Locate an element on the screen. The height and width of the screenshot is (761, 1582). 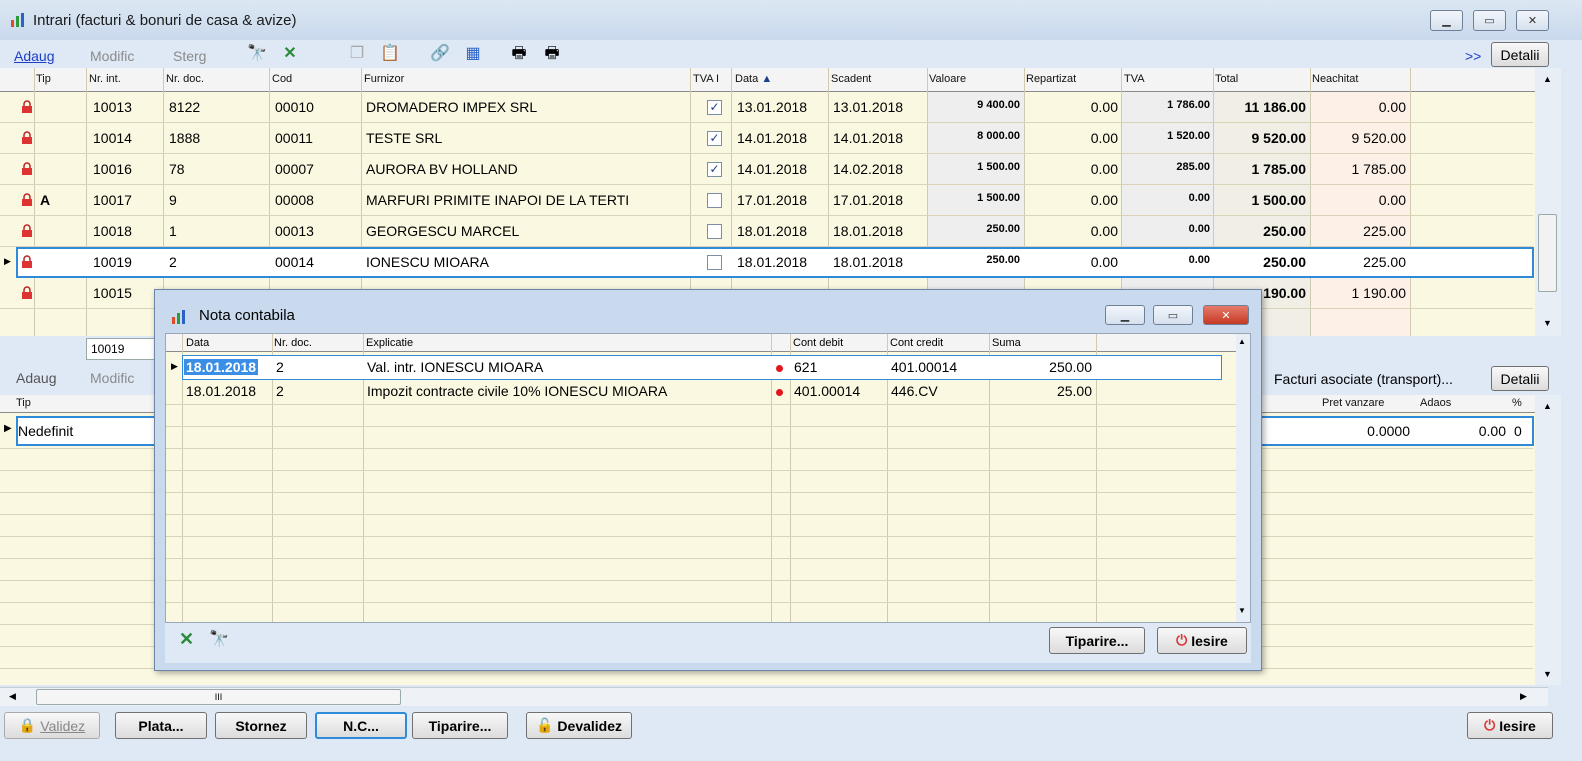
lower-tip-cell: Nedefinit is located at coordinates (46, 431).